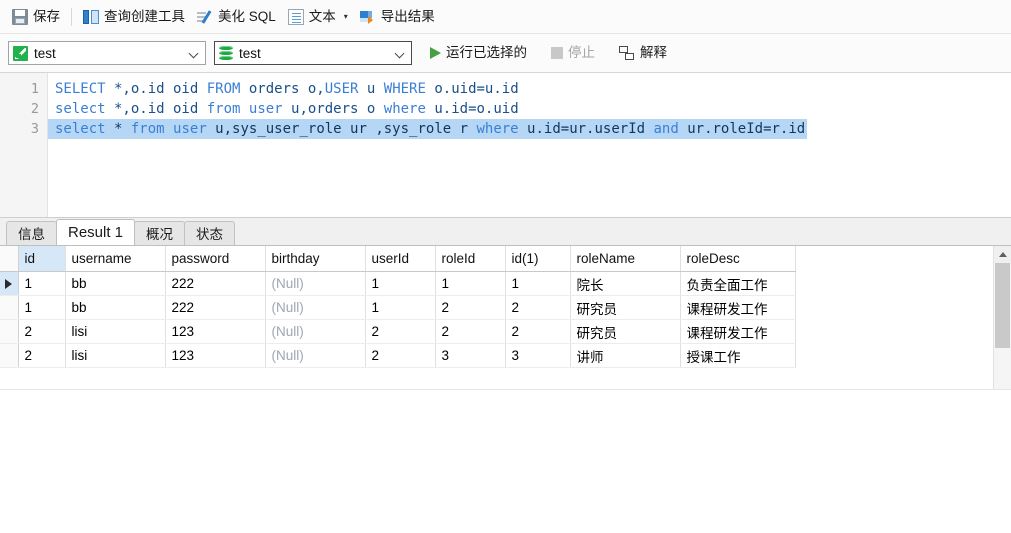 The image size is (1011, 533). Describe the element at coordinates (20, 16) in the screenshot. I see `save-icon` at that location.